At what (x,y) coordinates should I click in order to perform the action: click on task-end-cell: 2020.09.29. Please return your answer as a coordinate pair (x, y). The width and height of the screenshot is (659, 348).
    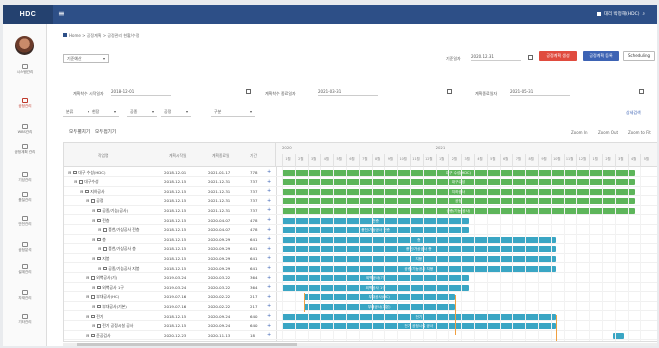
    Looking at the image, I should click on (219, 268).